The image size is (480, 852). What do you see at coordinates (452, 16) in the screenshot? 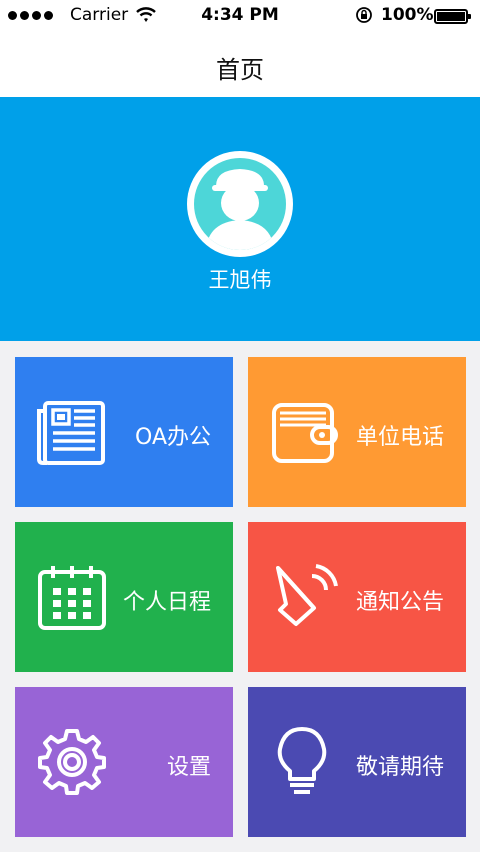
I see `battery-icon` at bounding box center [452, 16].